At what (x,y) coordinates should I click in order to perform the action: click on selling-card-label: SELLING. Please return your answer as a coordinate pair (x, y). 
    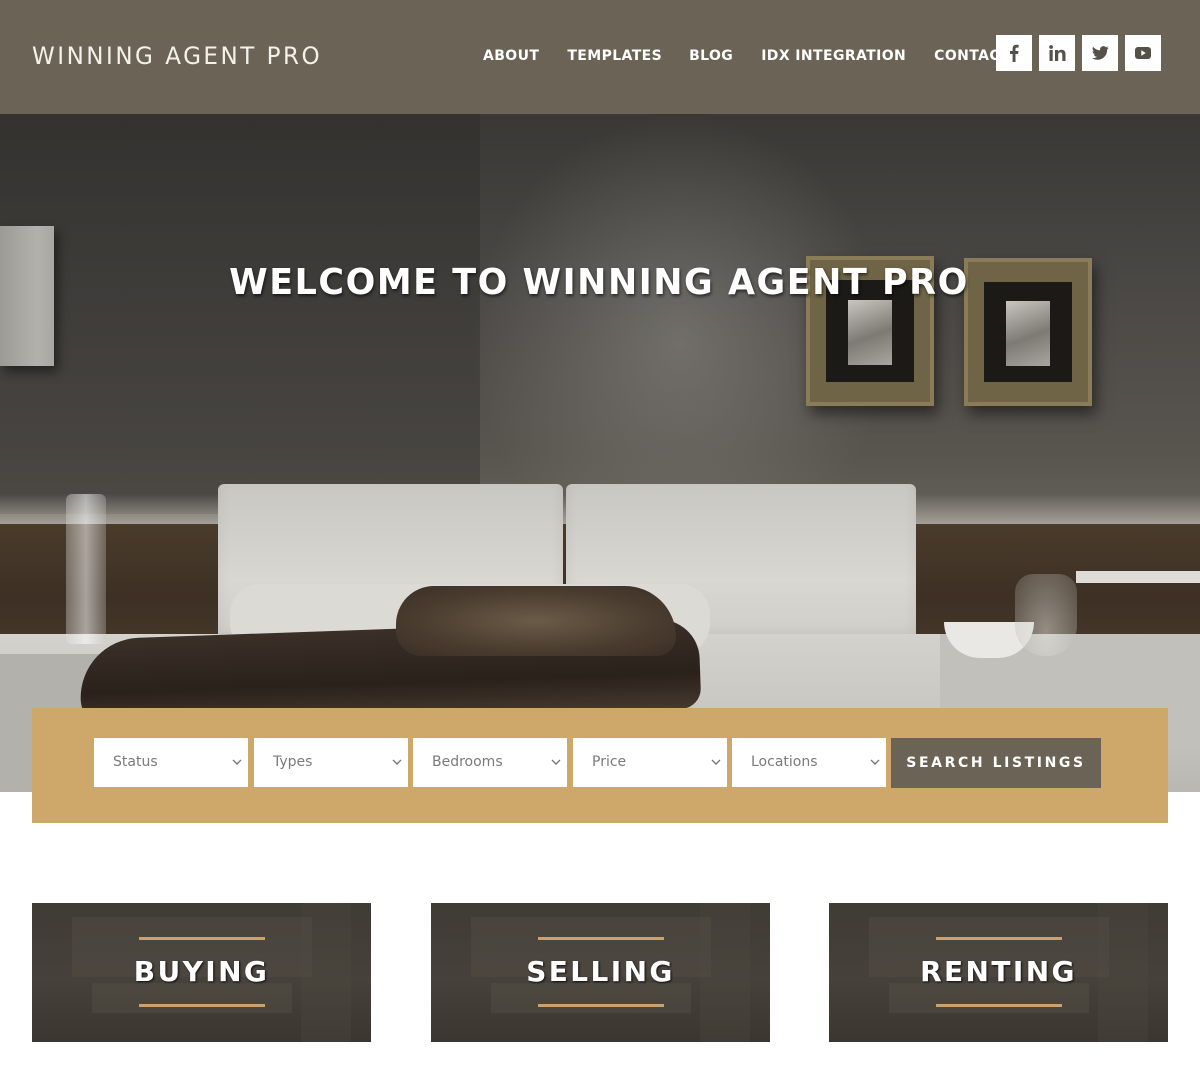
    Looking at the image, I should click on (600, 971).